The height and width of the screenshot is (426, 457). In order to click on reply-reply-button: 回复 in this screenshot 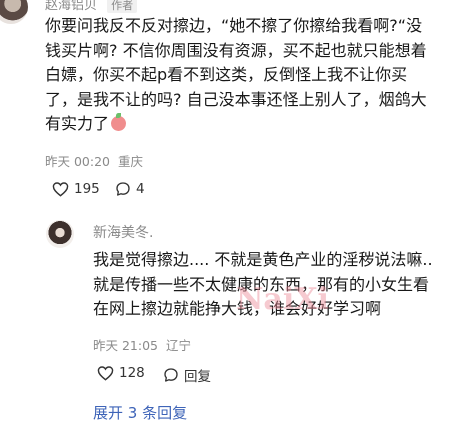, I will do `click(187, 375)`.